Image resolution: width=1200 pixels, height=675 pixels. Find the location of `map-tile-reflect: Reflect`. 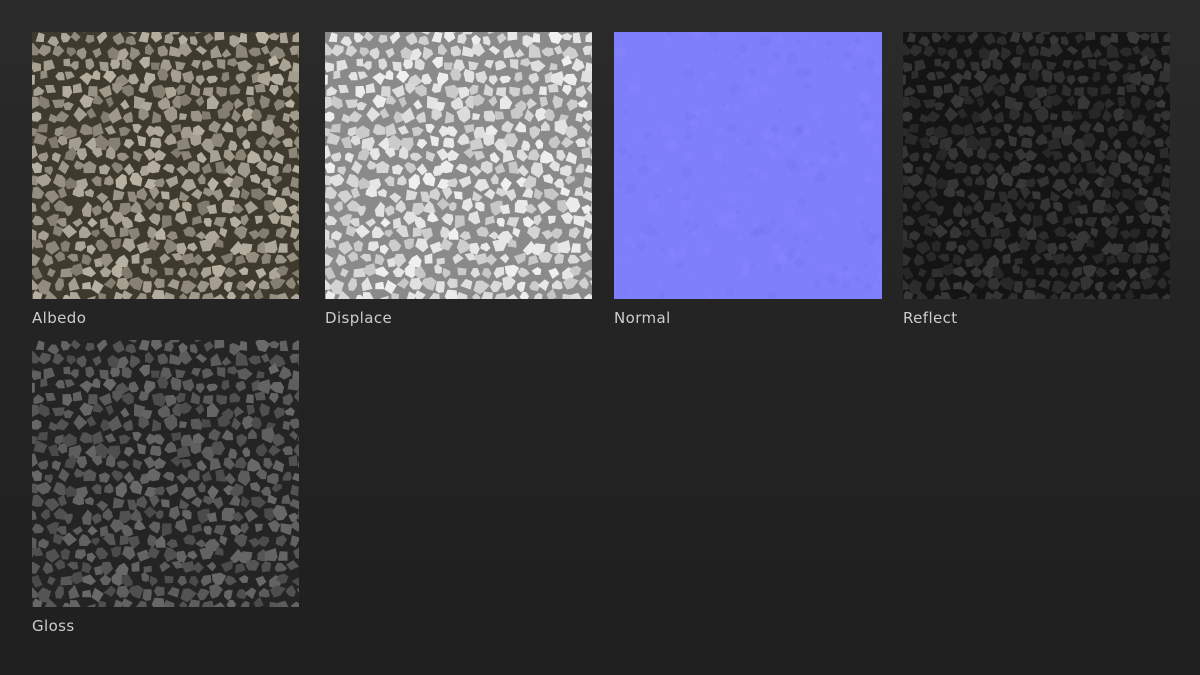

map-tile-reflect: Reflect is located at coordinates (1036, 179).